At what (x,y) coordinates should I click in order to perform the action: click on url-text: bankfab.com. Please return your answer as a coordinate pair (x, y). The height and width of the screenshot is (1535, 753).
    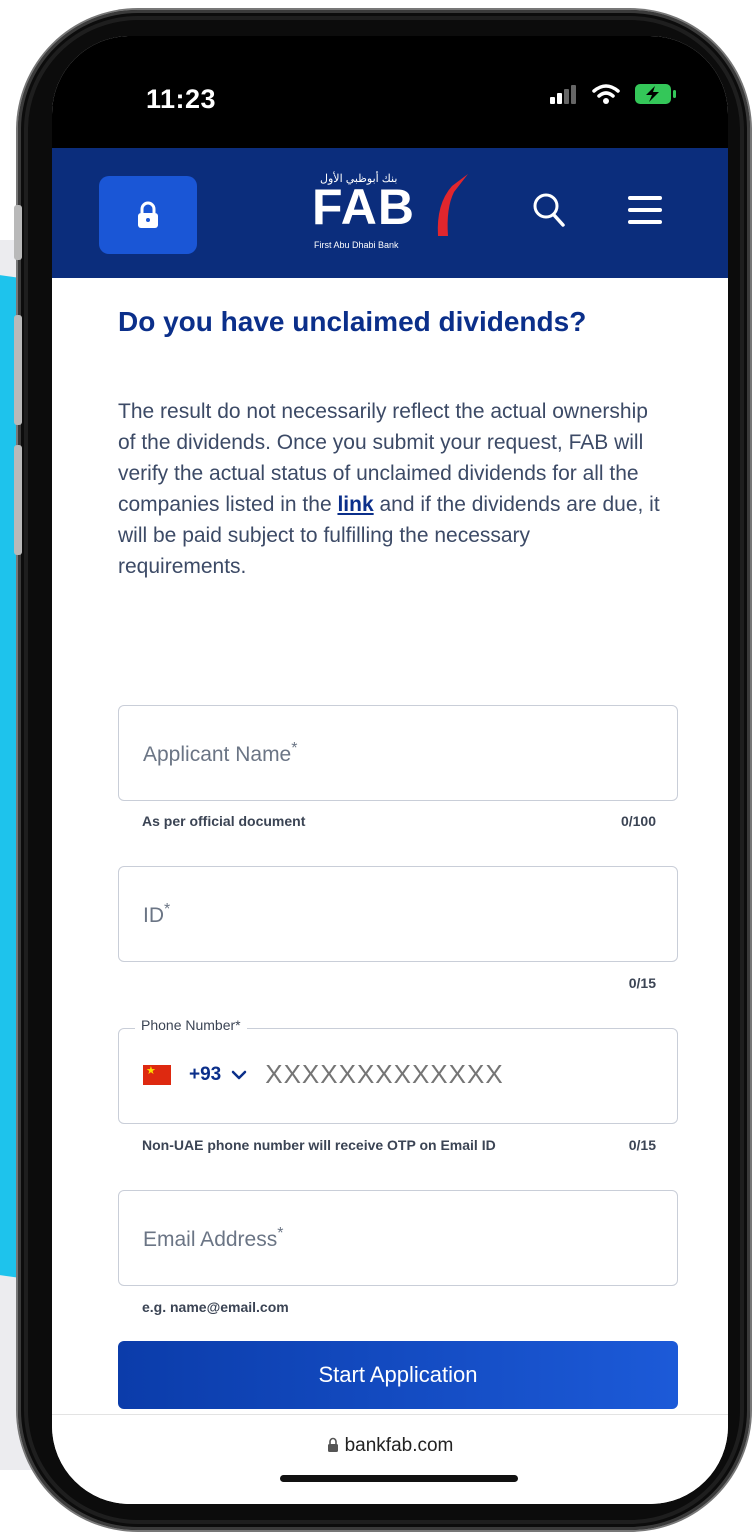
    Looking at the image, I should click on (399, 1445).